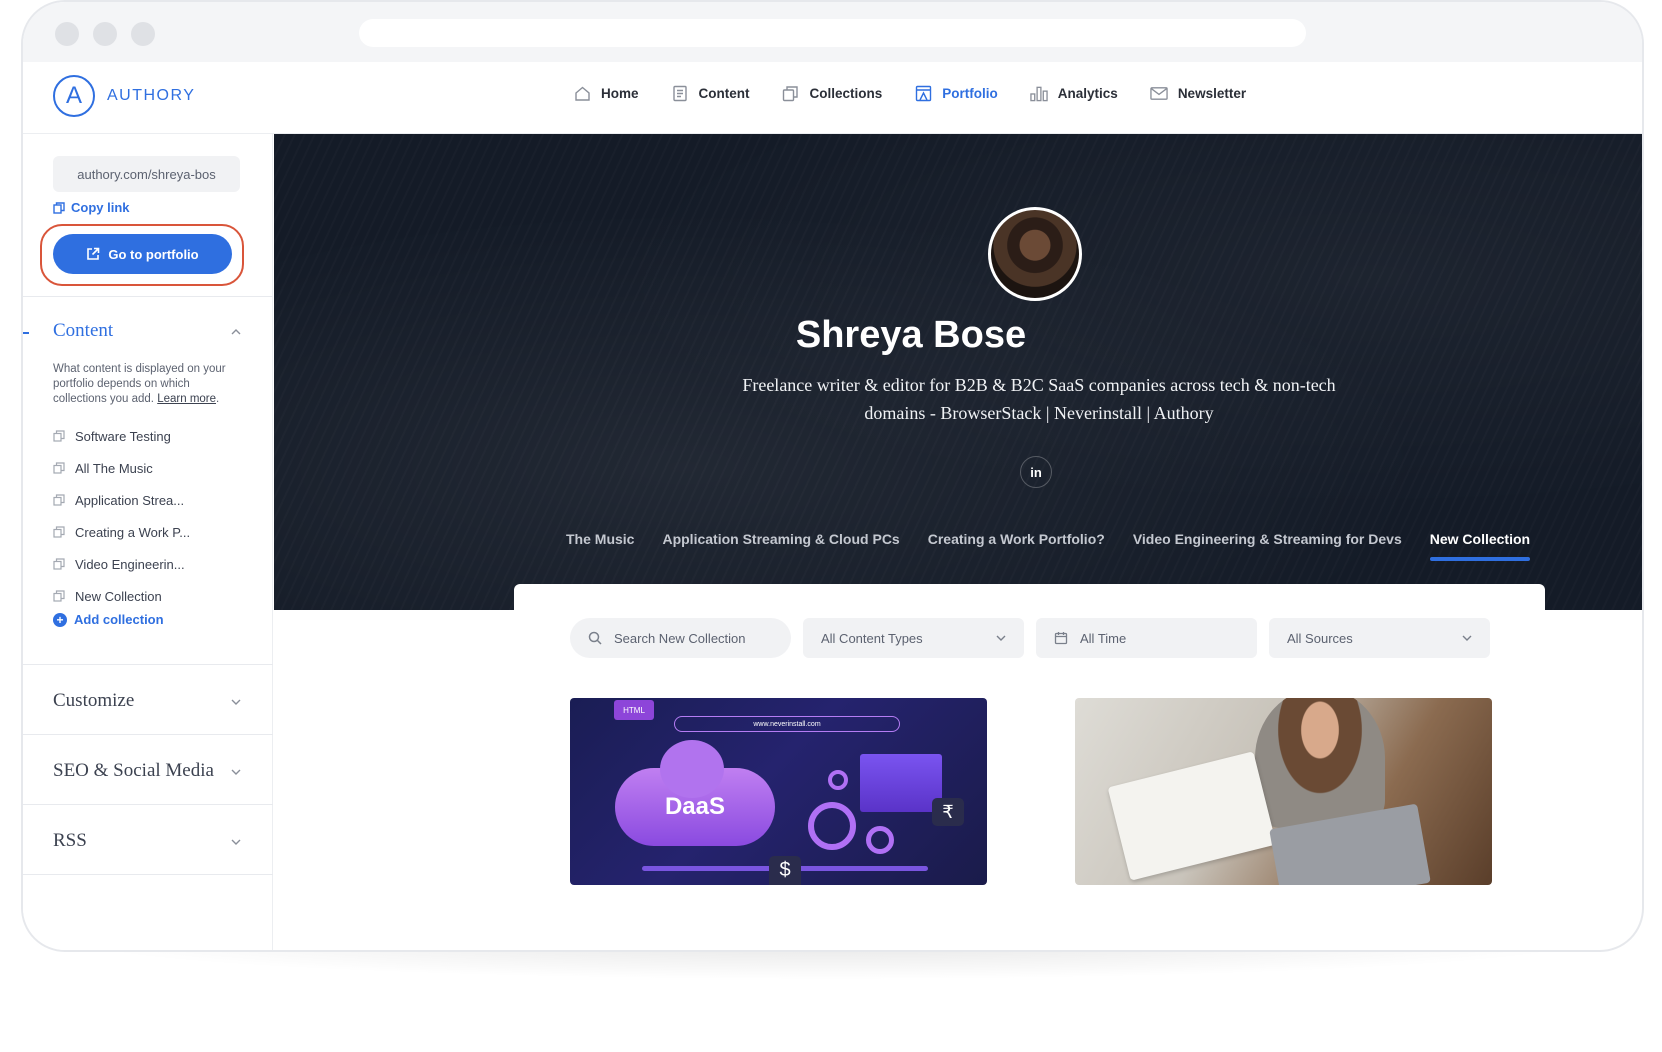 This screenshot has height=1052, width=1662. What do you see at coordinates (236, 332) in the screenshot?
I see `chevron-up-icon` at bounding box center [236, 332].